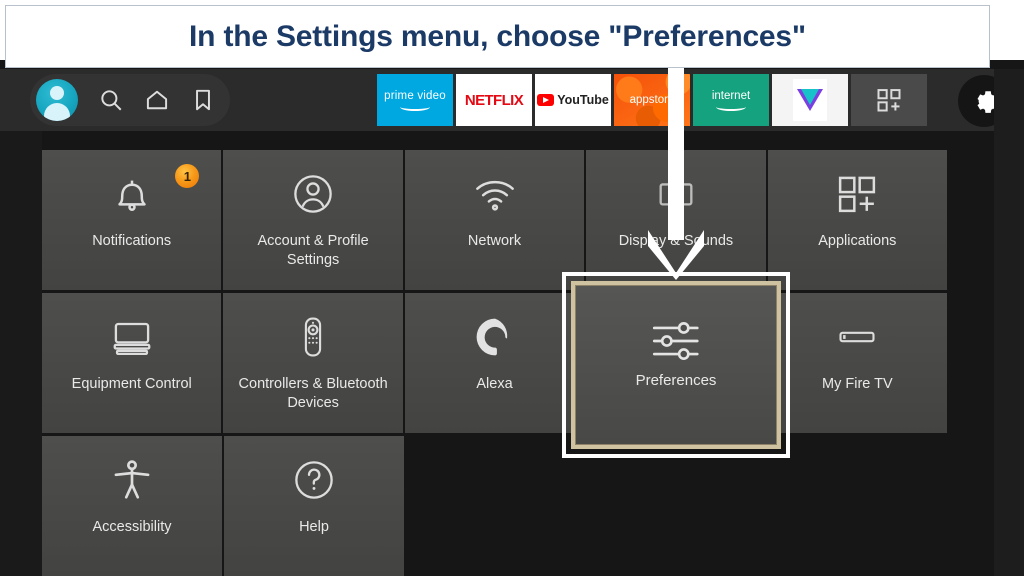  What do you see at coordinates (494, 384) in the screenshot?
I see `tile-label: Alexa` at bounding box center [494, 384].